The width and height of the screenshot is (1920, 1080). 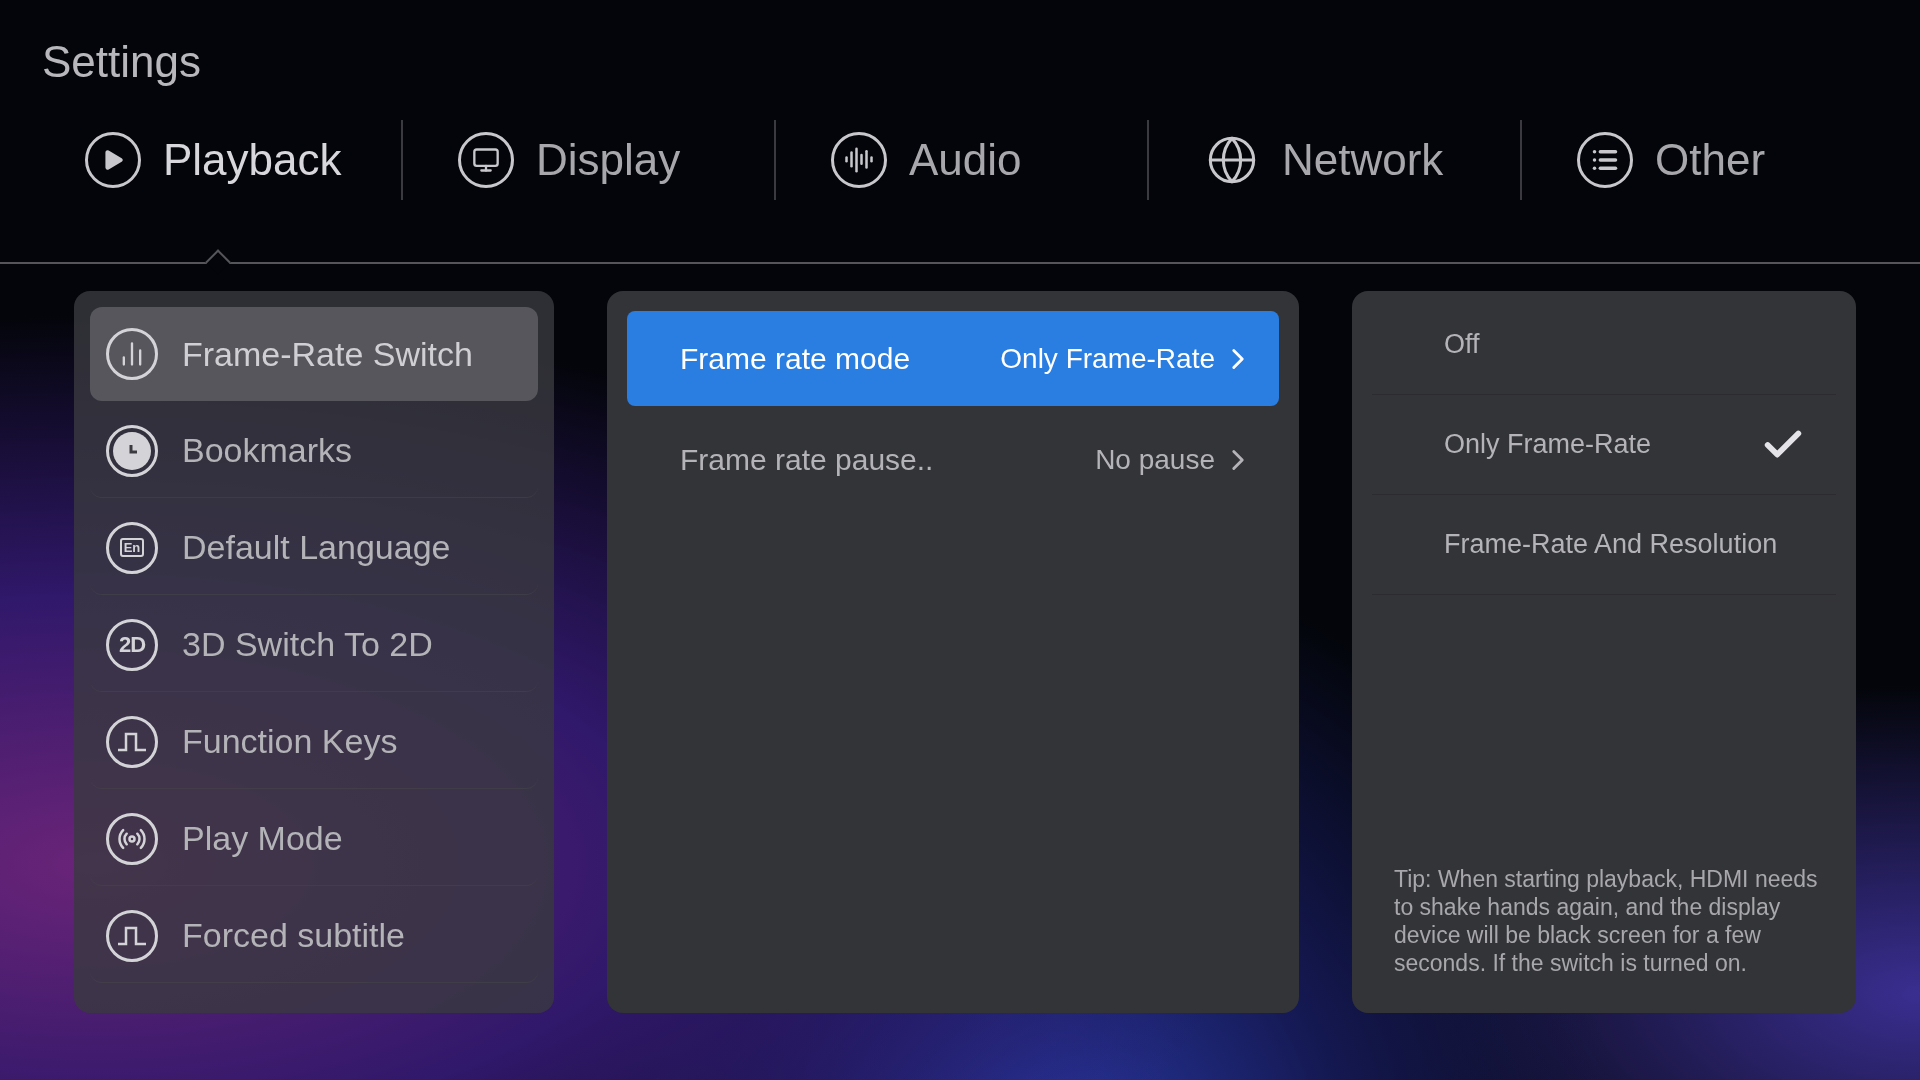 I want to click on category-tab: Other, so click(x=1707, y=160).